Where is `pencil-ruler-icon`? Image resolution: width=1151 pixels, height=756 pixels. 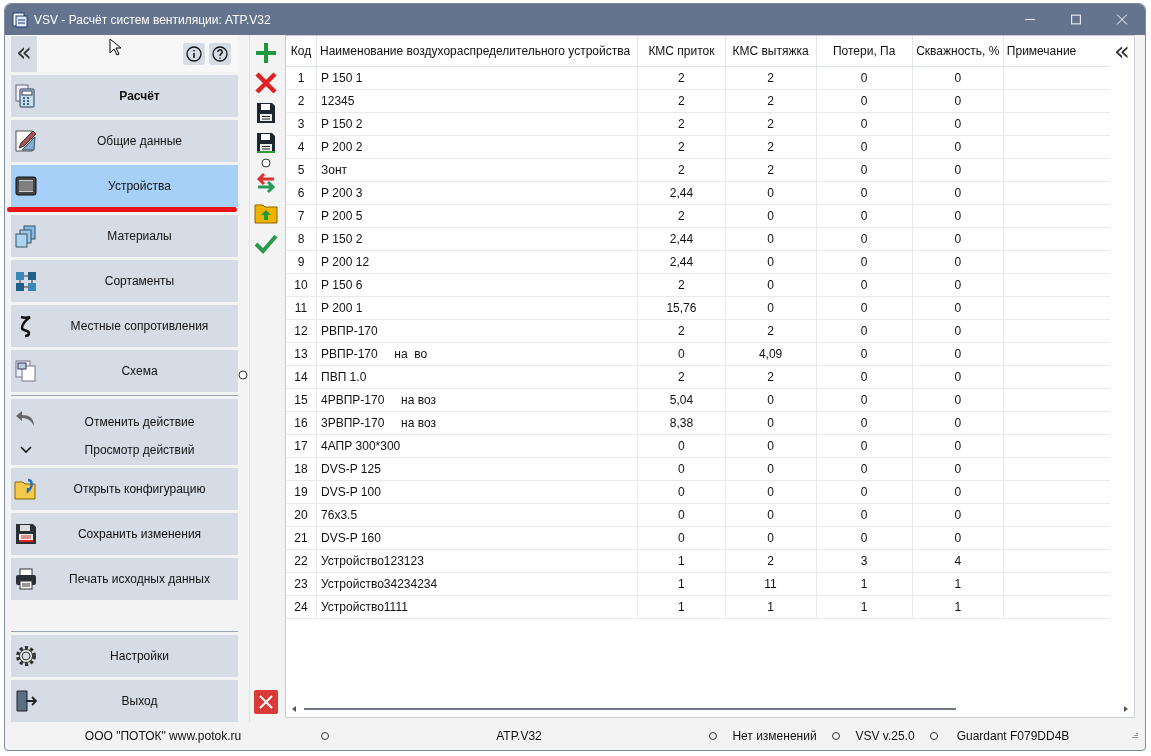 pencil-ruler-icon is located at coordinates (26, 141).